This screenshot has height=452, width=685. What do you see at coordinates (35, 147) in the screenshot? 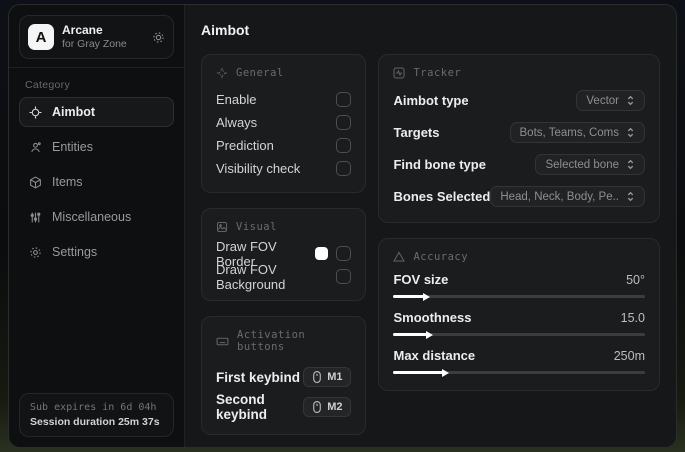
I see `entities-icon` at bounding box center [35, 147].